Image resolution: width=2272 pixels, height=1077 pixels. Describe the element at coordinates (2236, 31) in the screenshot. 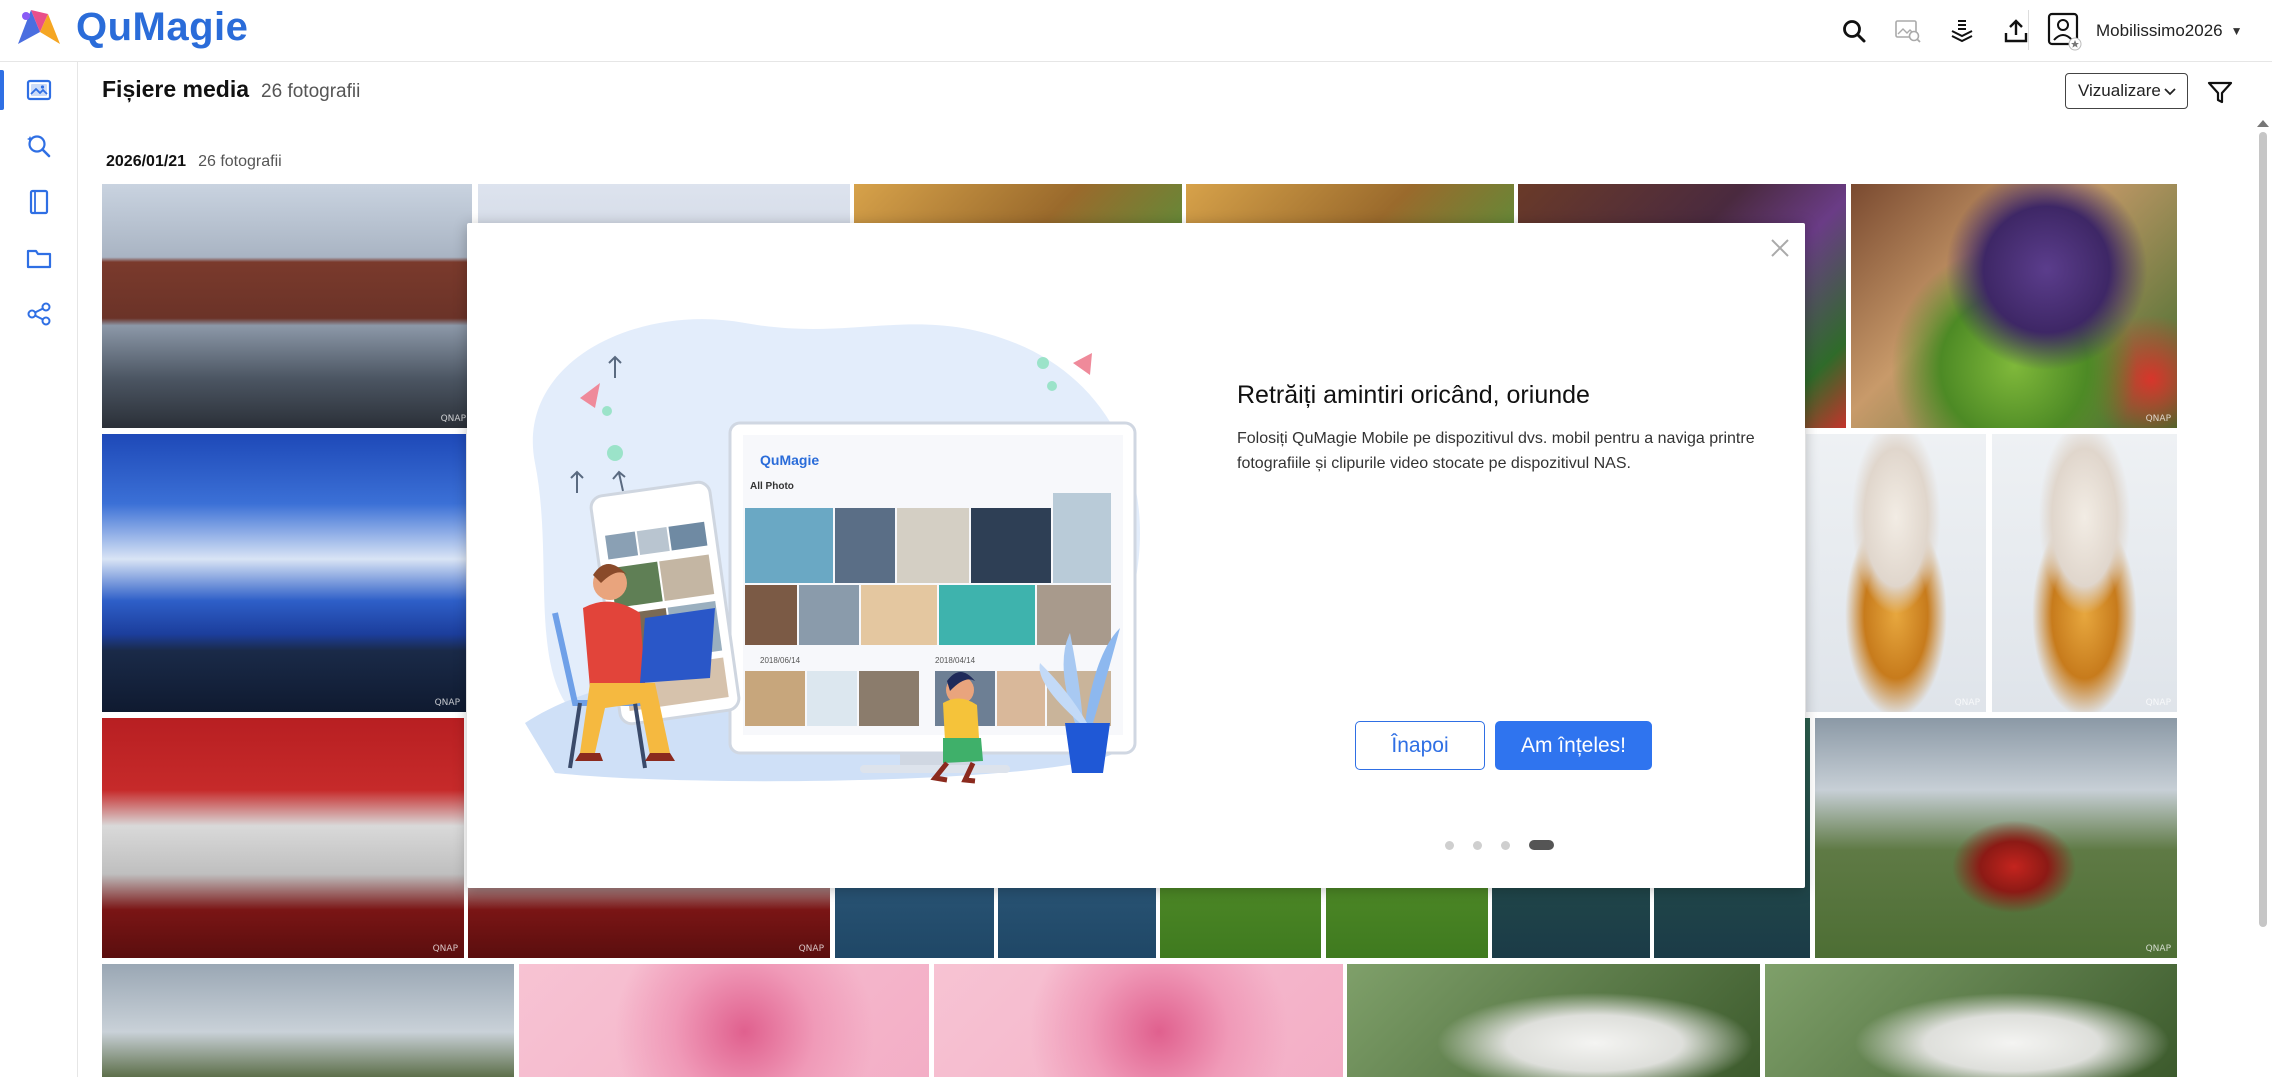

I see `chevron-down-icon: ▼` at that location.